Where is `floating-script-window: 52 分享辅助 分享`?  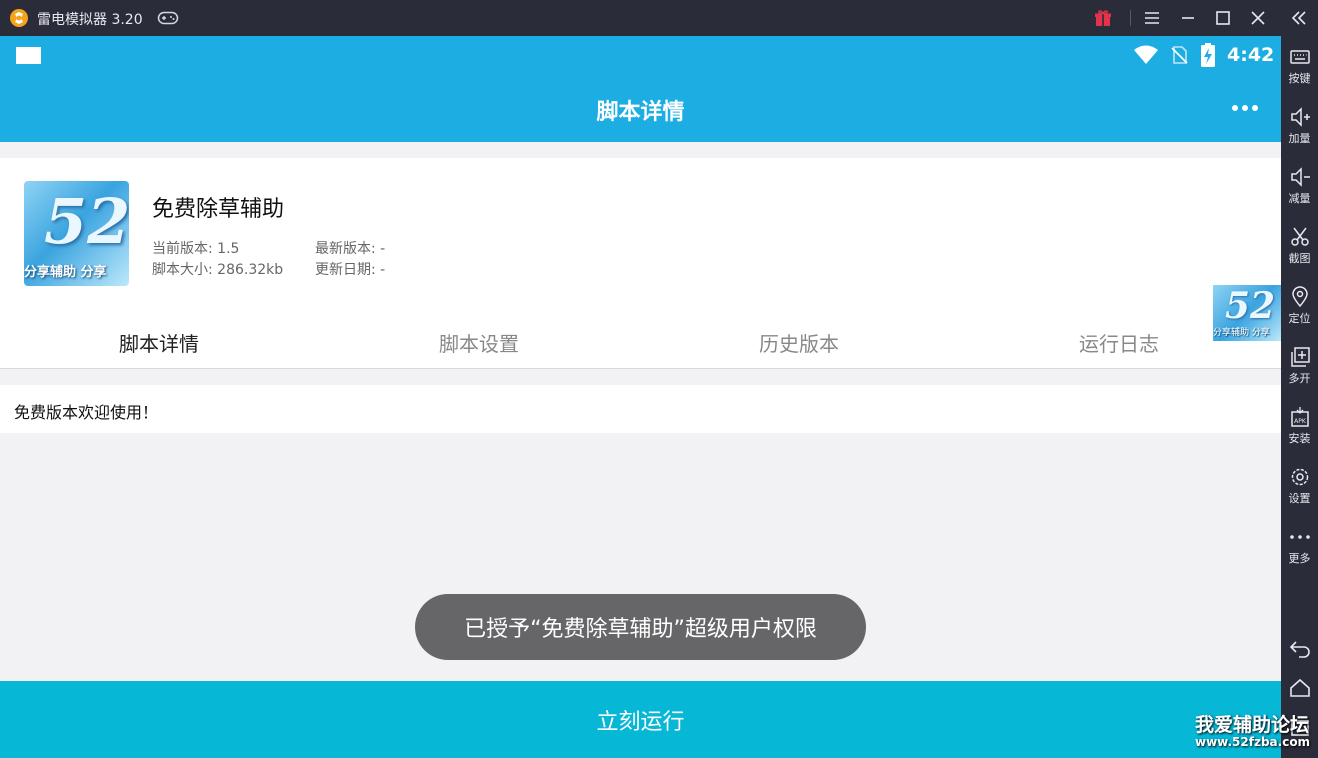
floating-script-window: 52 分享辅助 分享 is located at coordinates (1247, 313).